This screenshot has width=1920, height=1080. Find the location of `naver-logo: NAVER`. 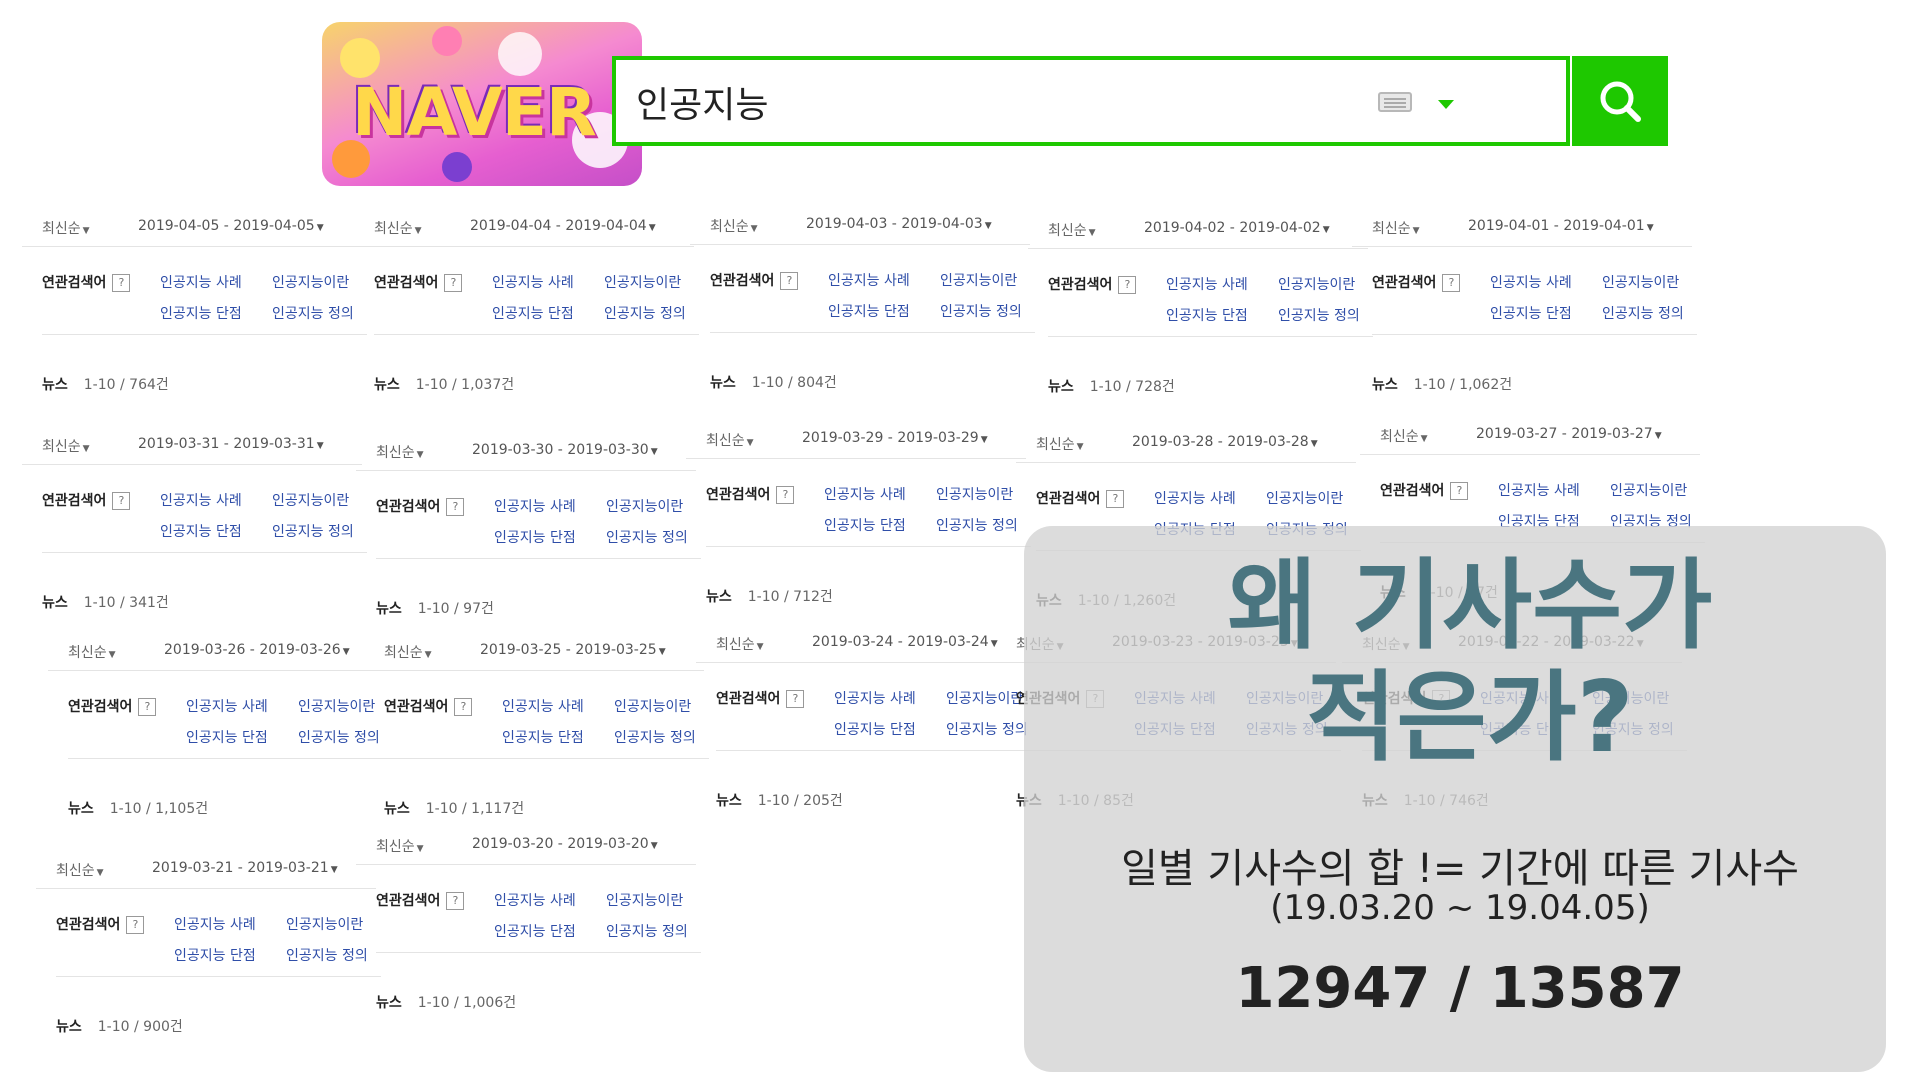

naver-logo: NAVER is located at coordinates (482, 104).